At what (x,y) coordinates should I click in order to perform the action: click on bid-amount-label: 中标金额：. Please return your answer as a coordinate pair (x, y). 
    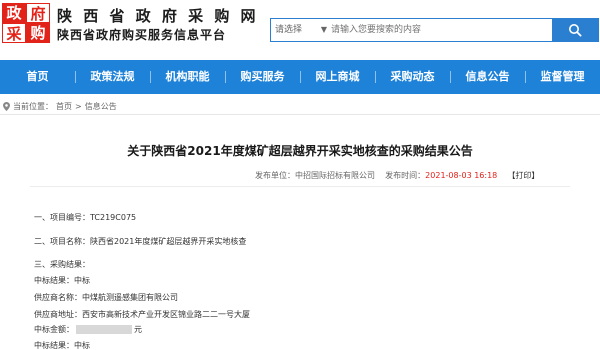
    Looking at the image, I should click on (54, 329).